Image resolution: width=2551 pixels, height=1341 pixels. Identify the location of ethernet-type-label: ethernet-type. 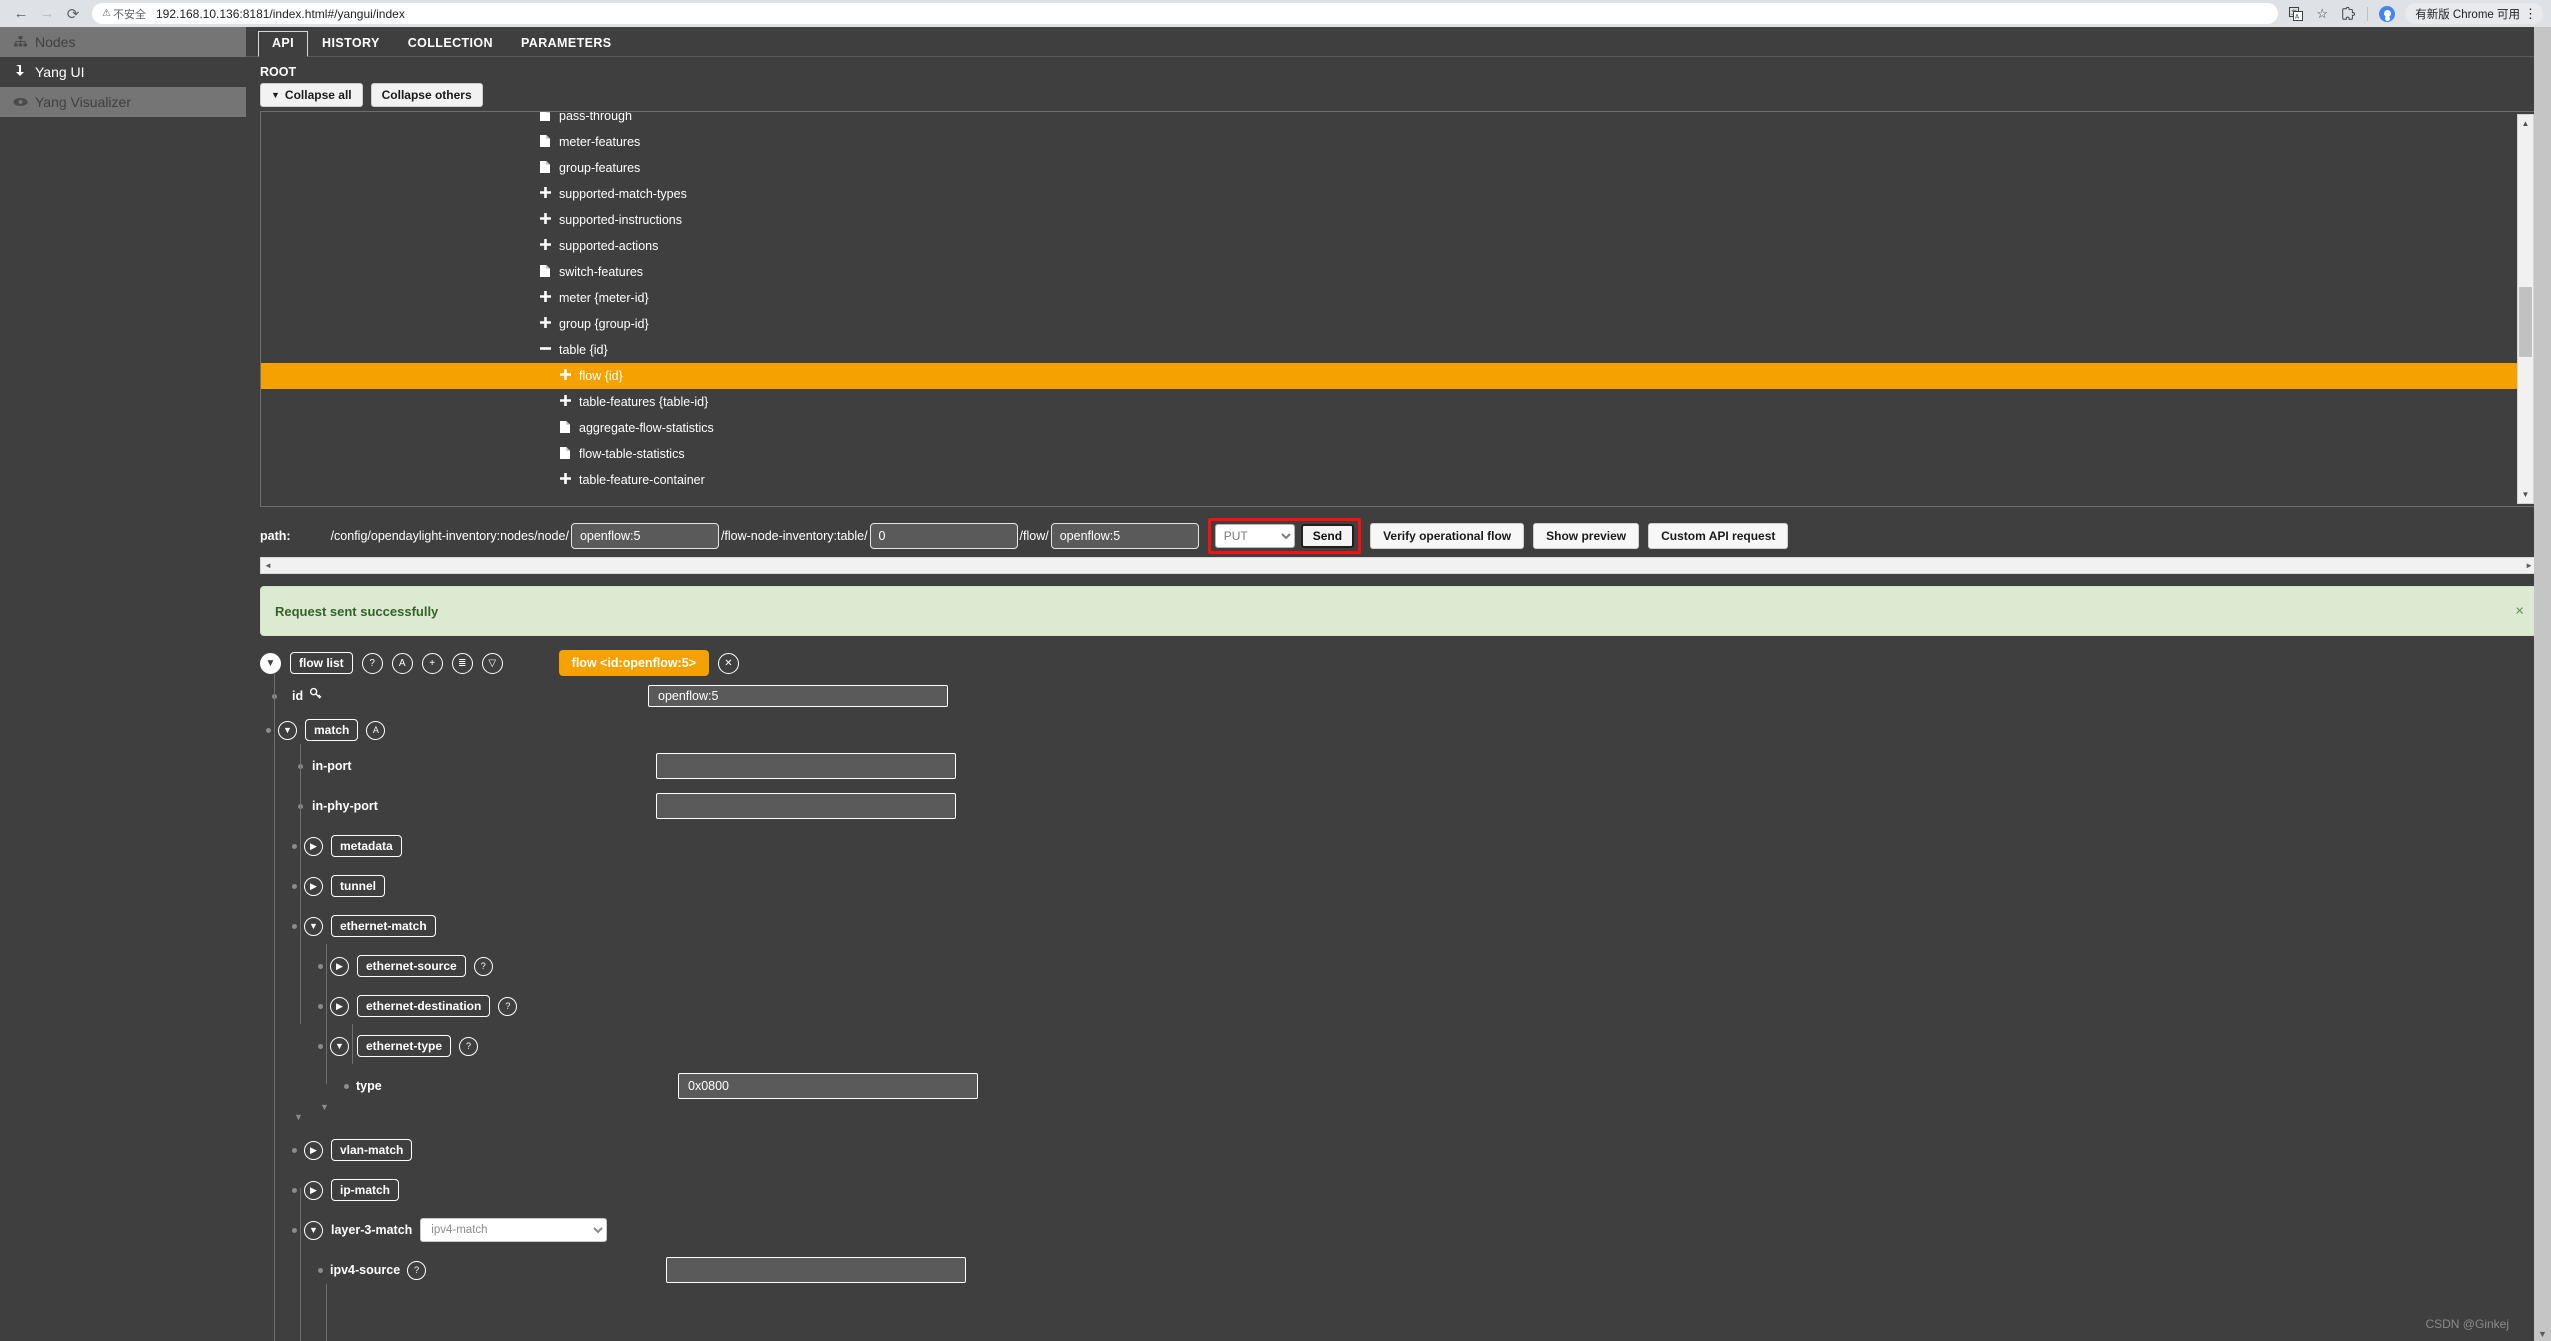
(404, 1046).